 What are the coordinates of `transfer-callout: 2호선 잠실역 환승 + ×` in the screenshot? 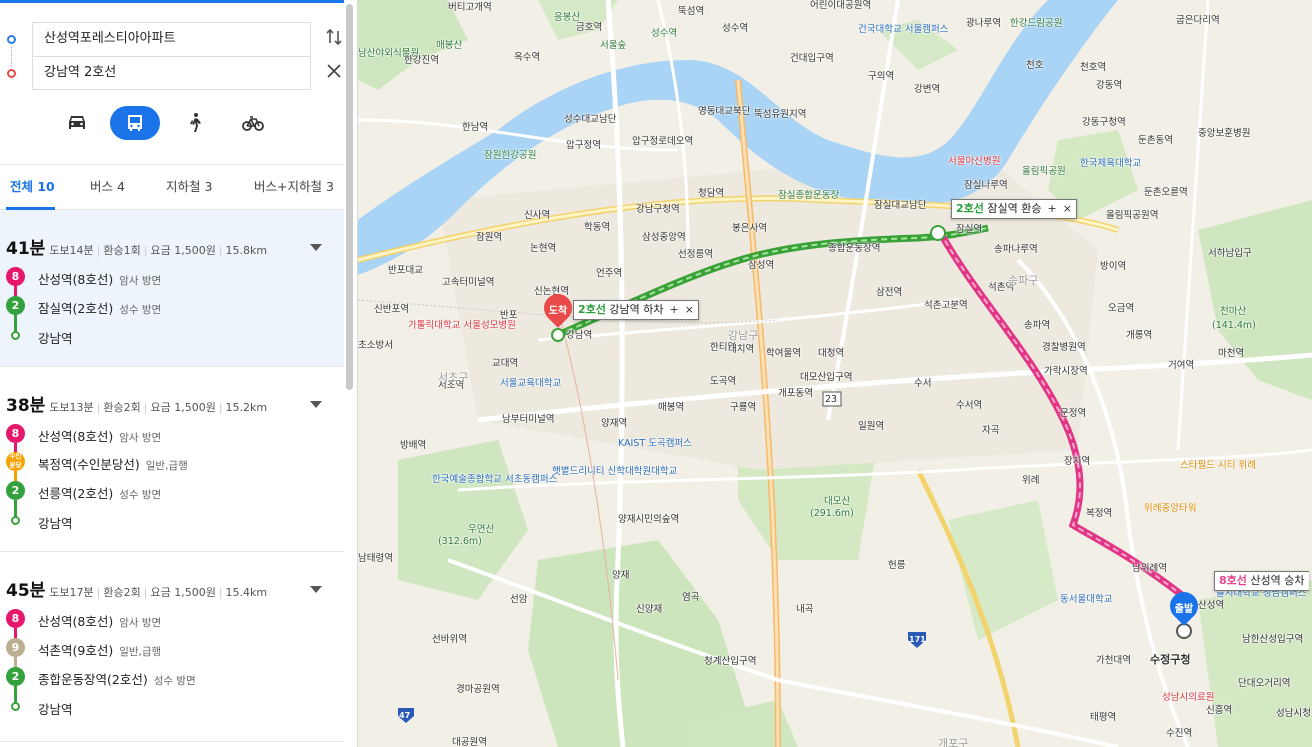 It's located at (1014, 209).